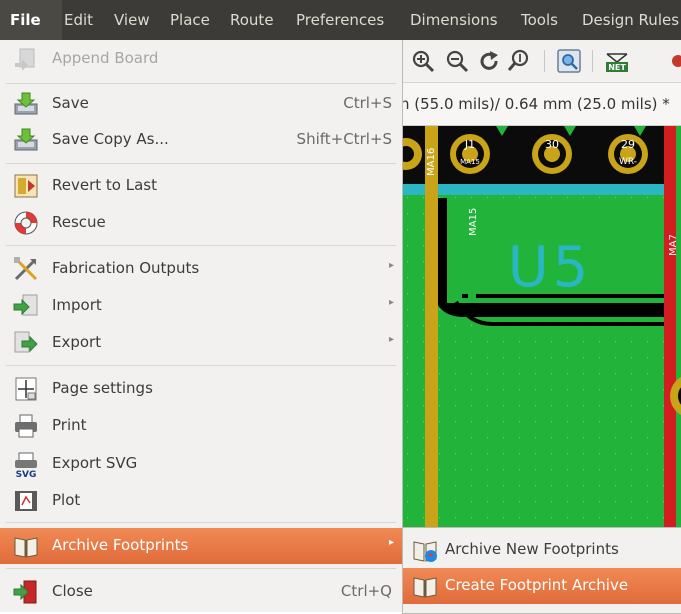  What do you see at coordinates (457, 61) in the screenshot?
I see `zoom-out-icon` at bounding box center [457, 61].